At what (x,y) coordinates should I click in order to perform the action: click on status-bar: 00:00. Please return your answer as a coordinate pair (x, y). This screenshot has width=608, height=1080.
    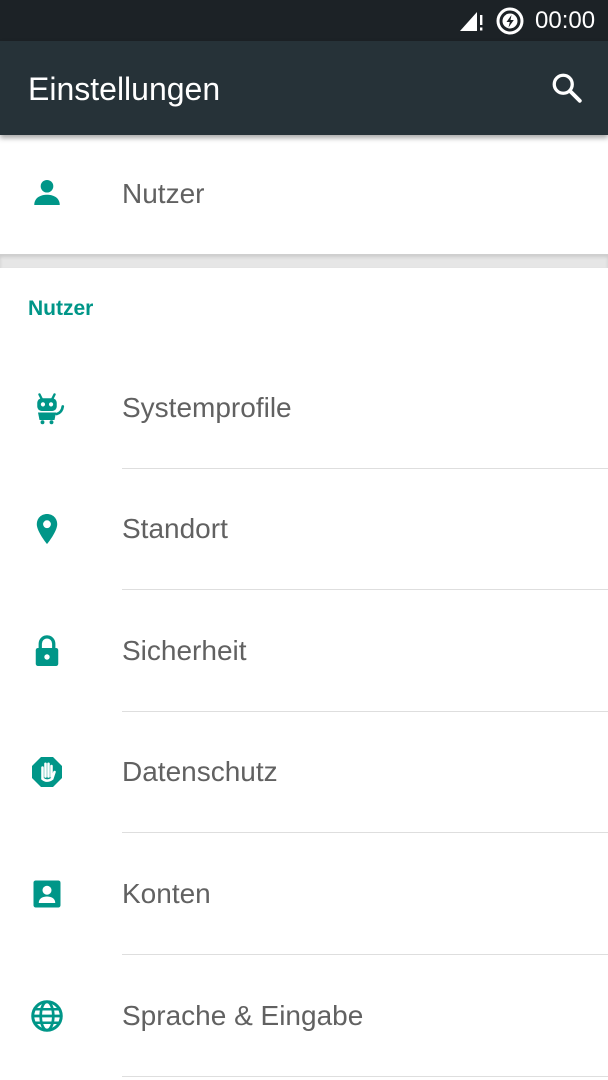
    Looking at the image, I should click on (304, 20).